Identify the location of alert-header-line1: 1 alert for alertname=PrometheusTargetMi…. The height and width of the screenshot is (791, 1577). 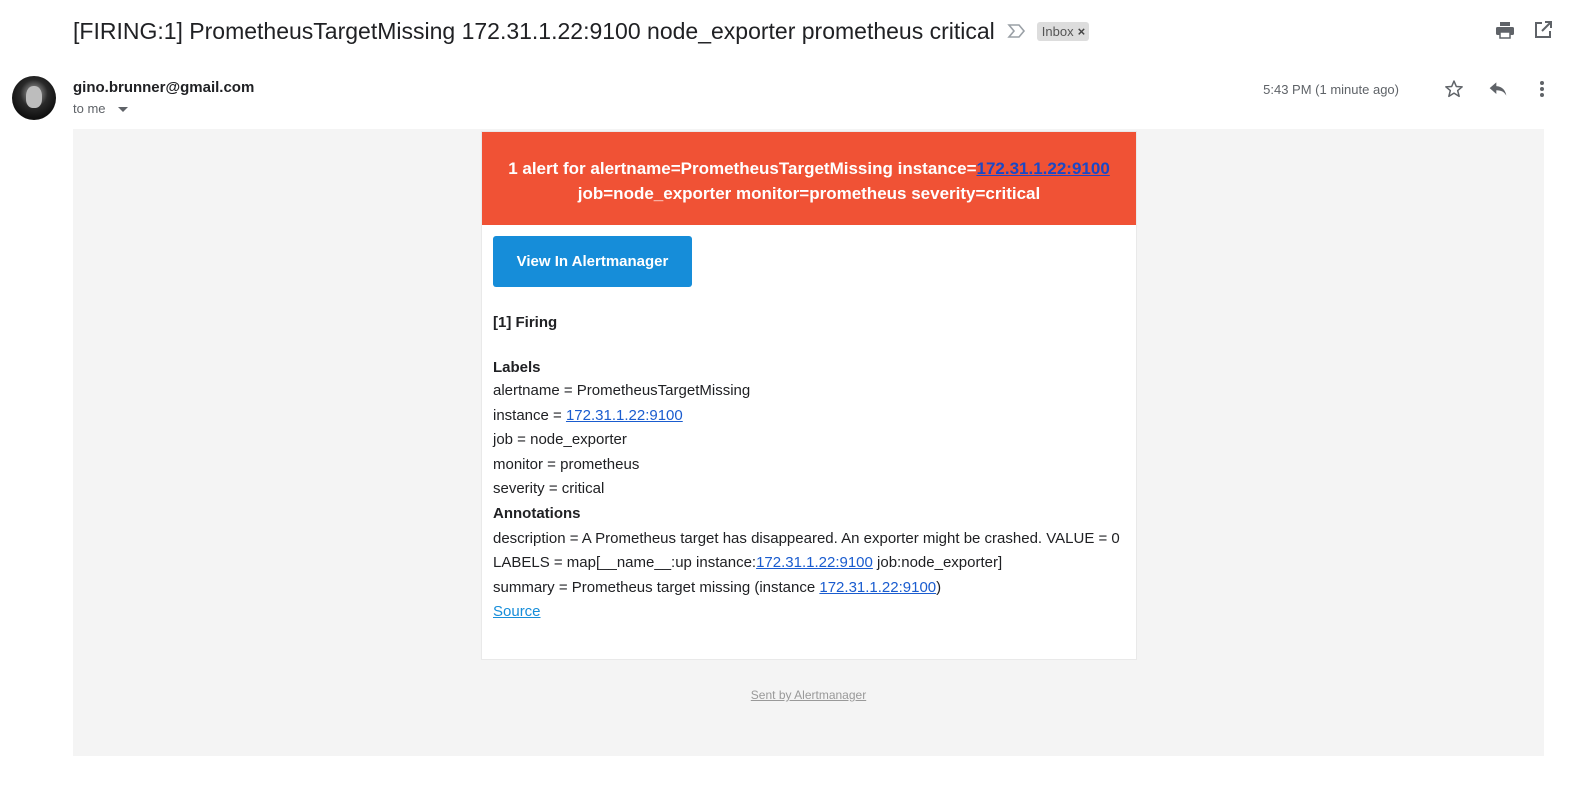
(809, 168).